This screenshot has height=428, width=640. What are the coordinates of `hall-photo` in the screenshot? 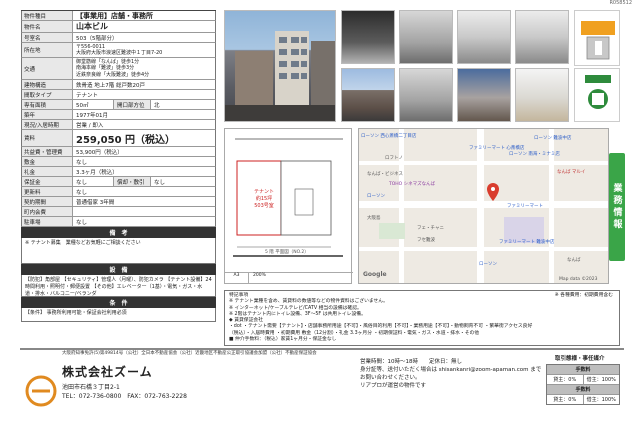 It's located at (426, 95).